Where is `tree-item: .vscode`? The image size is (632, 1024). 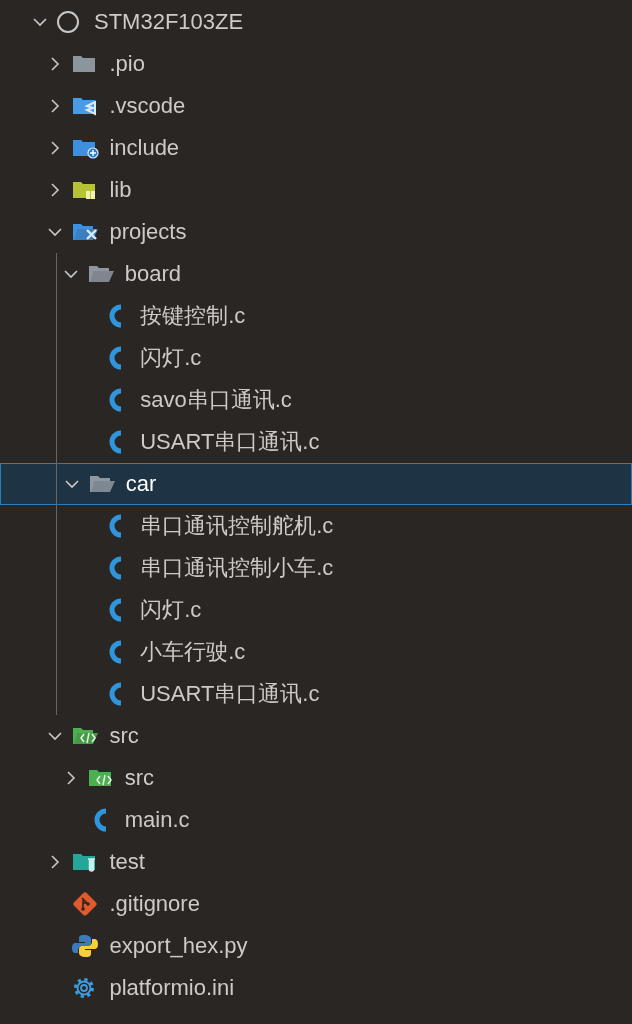 tree-item: .vscode is located at coordinates (316, 106).